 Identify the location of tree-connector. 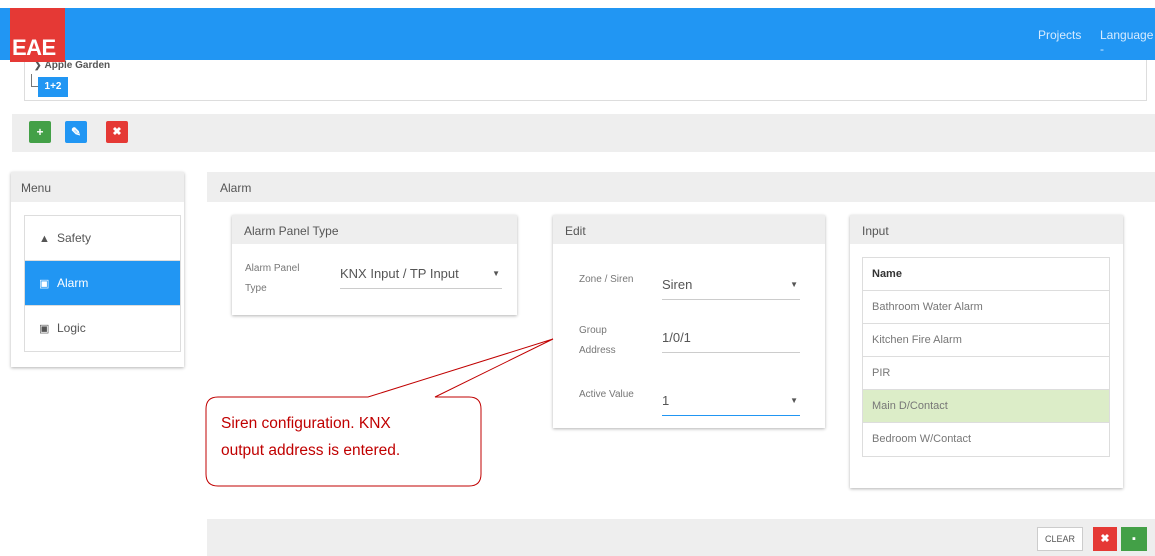
(34, 80).